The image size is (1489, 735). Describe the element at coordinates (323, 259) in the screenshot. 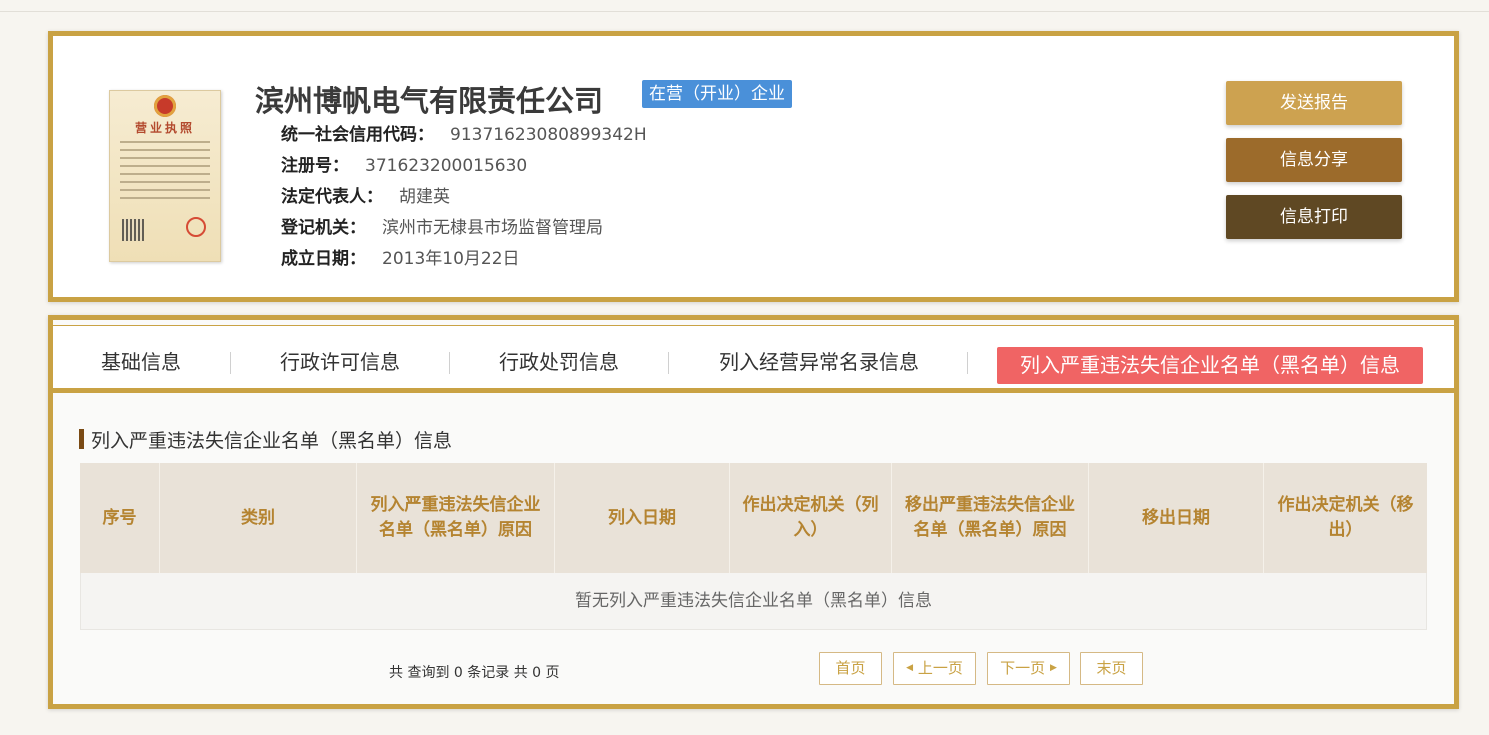

I see `field-label: 成立日期：` at that location.